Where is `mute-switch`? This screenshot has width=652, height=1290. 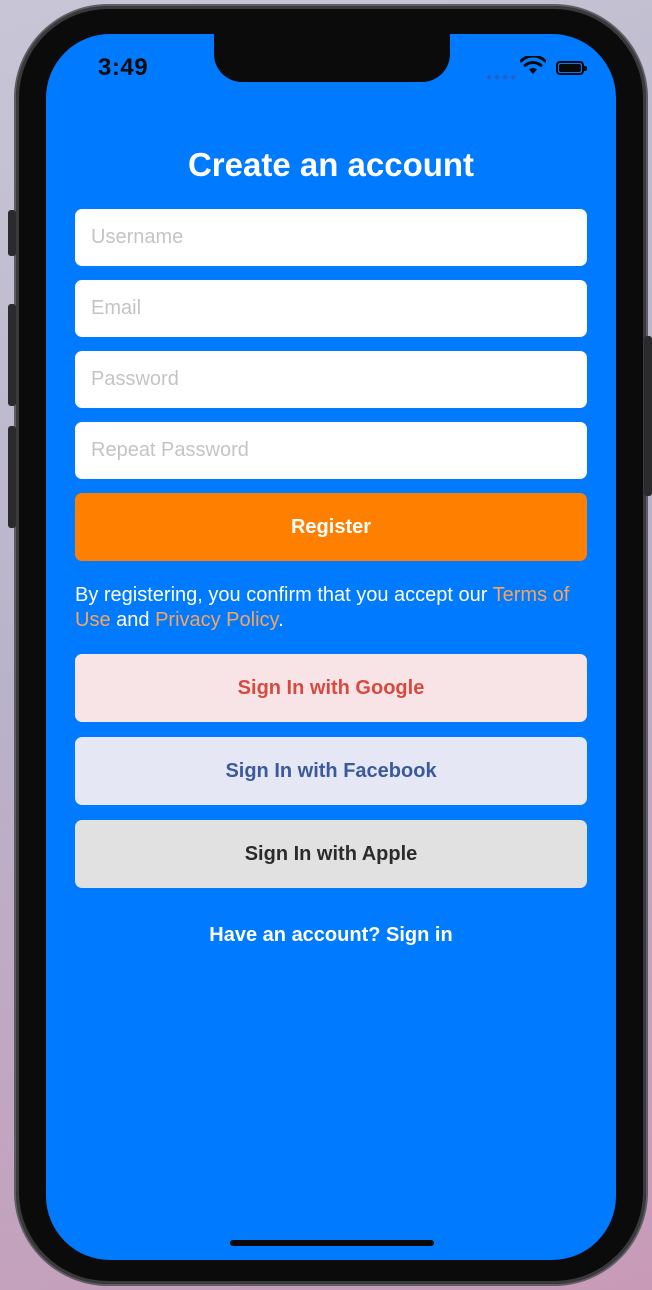 mute-switch is located at coordinates (12, 233).